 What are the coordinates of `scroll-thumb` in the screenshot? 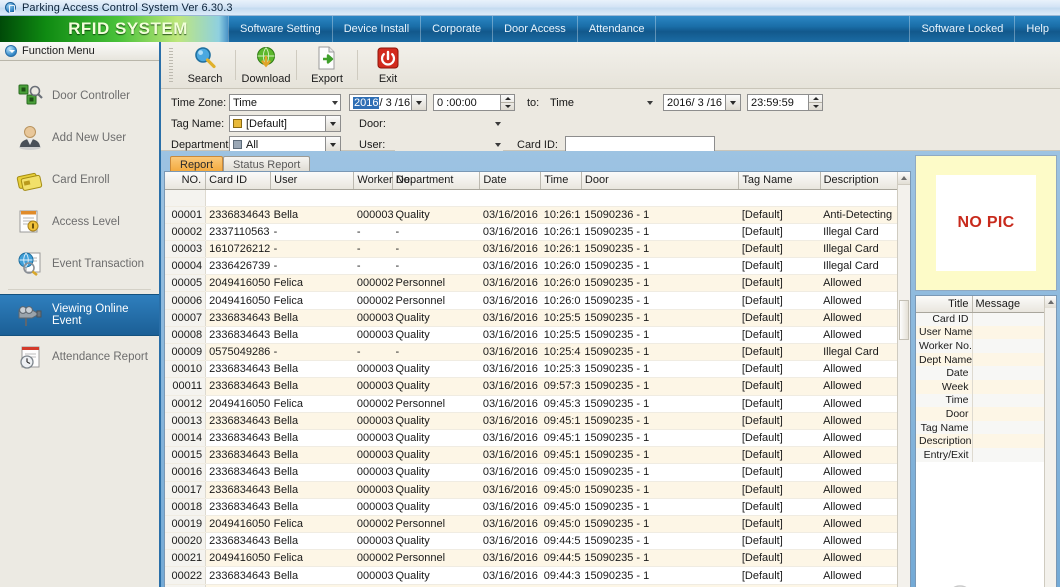 It's located at (904, 320).